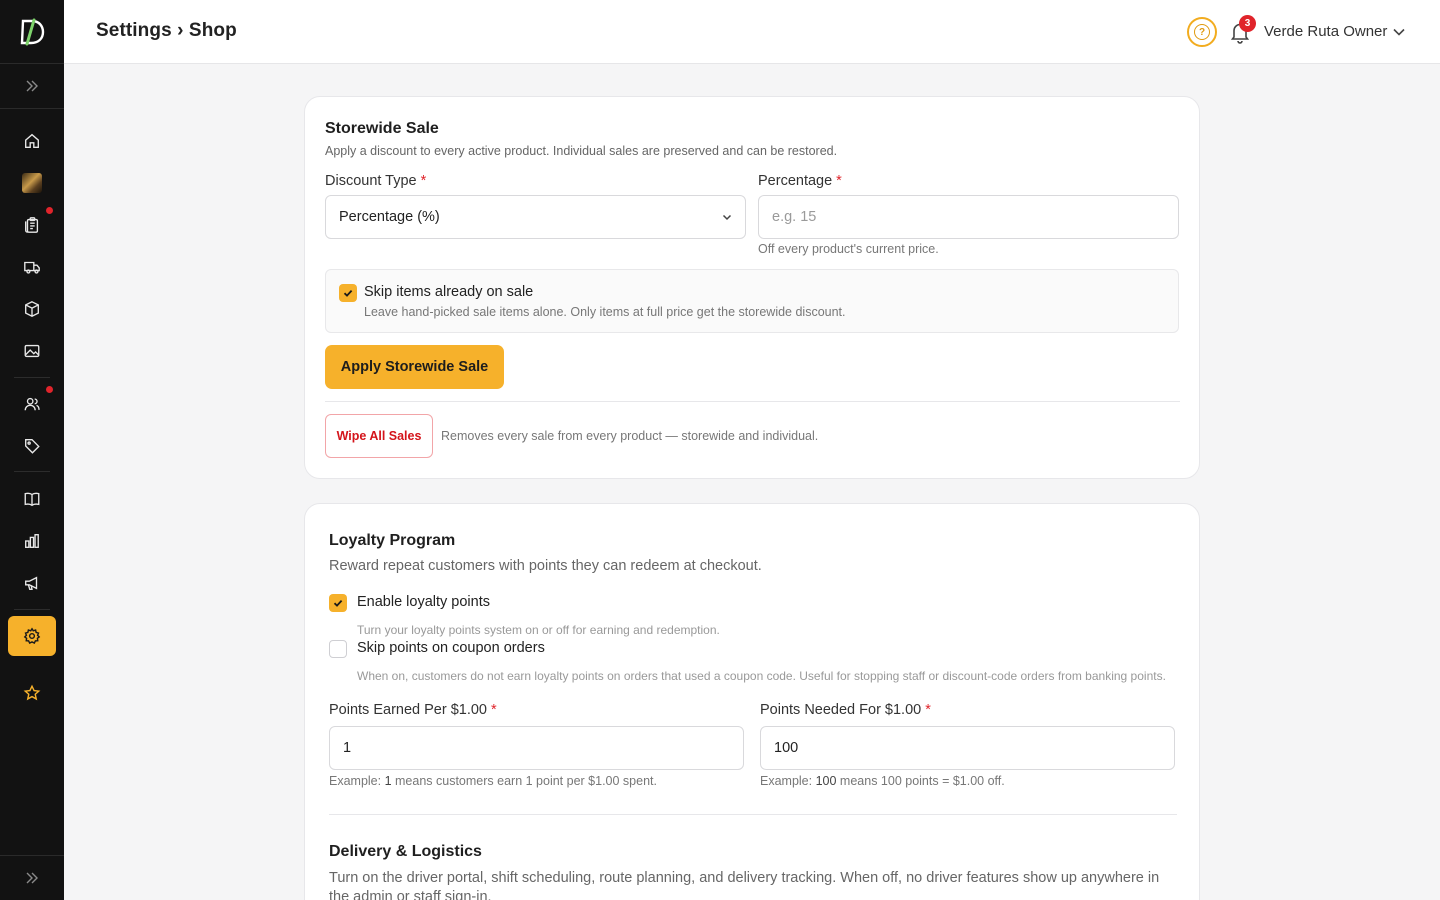  I want to click on sidebar-item-media, so click(32, 351).